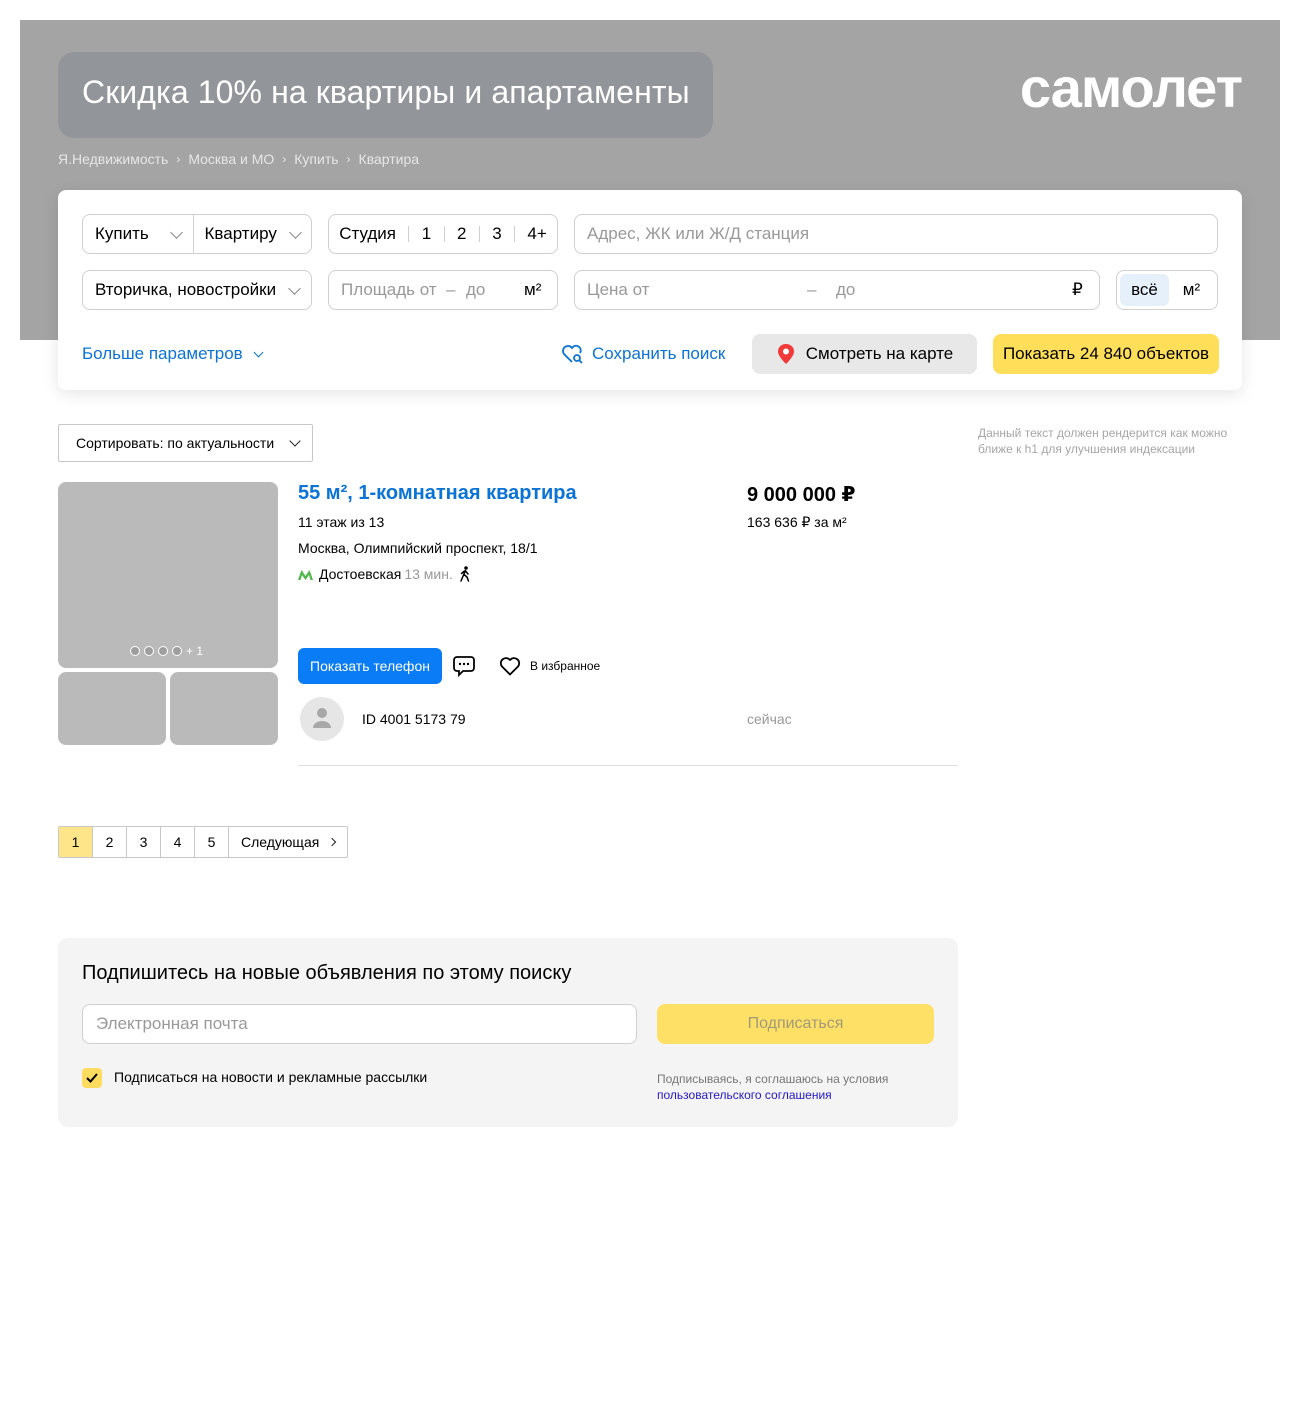 This screenshot has width=1300, height=1401. What do you see at coordinates (113, 159) in the screenshot?
I see `breadcrumb-item: Я.Недвижимость` at bounding box center [113, 159].